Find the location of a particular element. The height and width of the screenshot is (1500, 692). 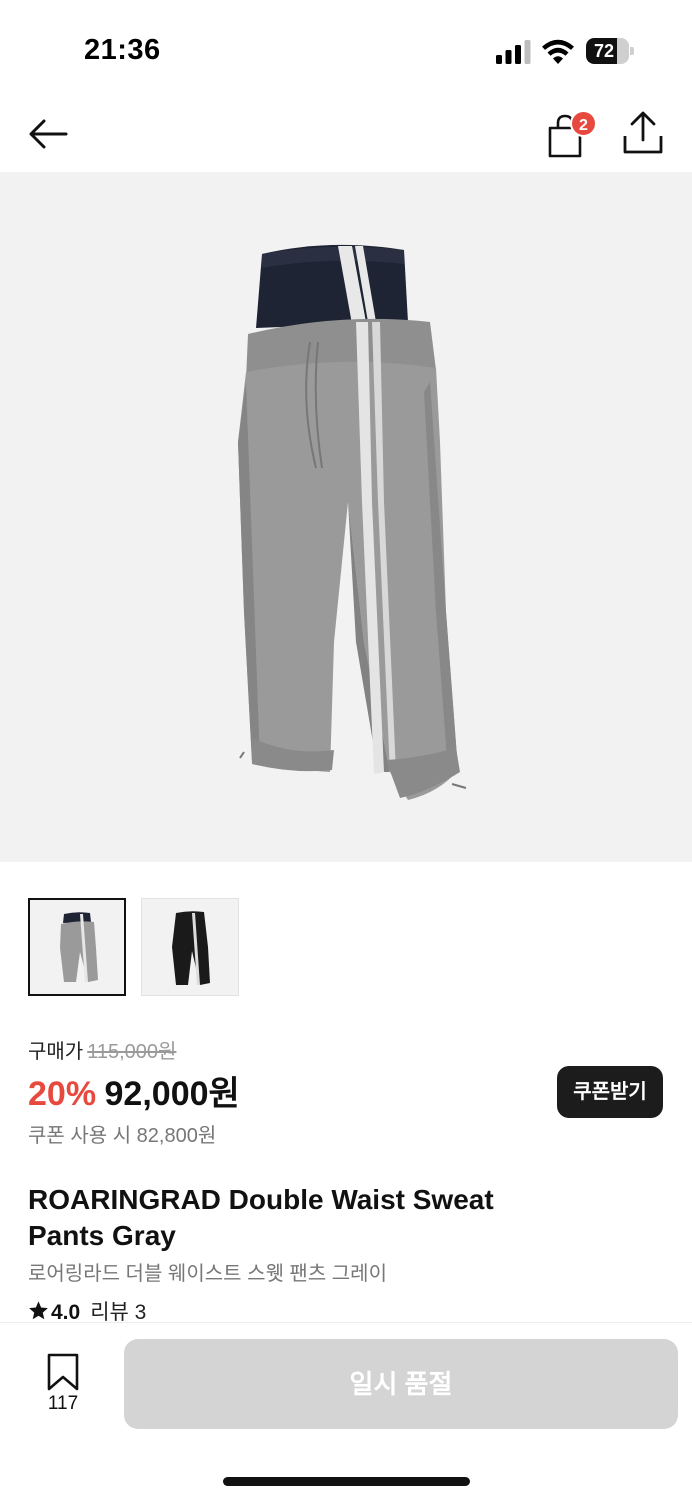

original-price: 115,000원 is located at coordinates (132, 1052).